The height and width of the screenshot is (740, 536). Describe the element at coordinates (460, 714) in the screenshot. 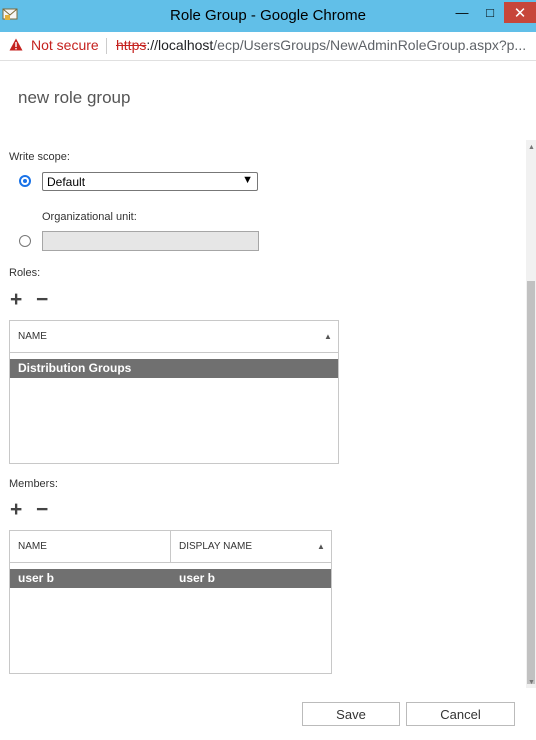

I see `cancel-button: Cancel` at that location.